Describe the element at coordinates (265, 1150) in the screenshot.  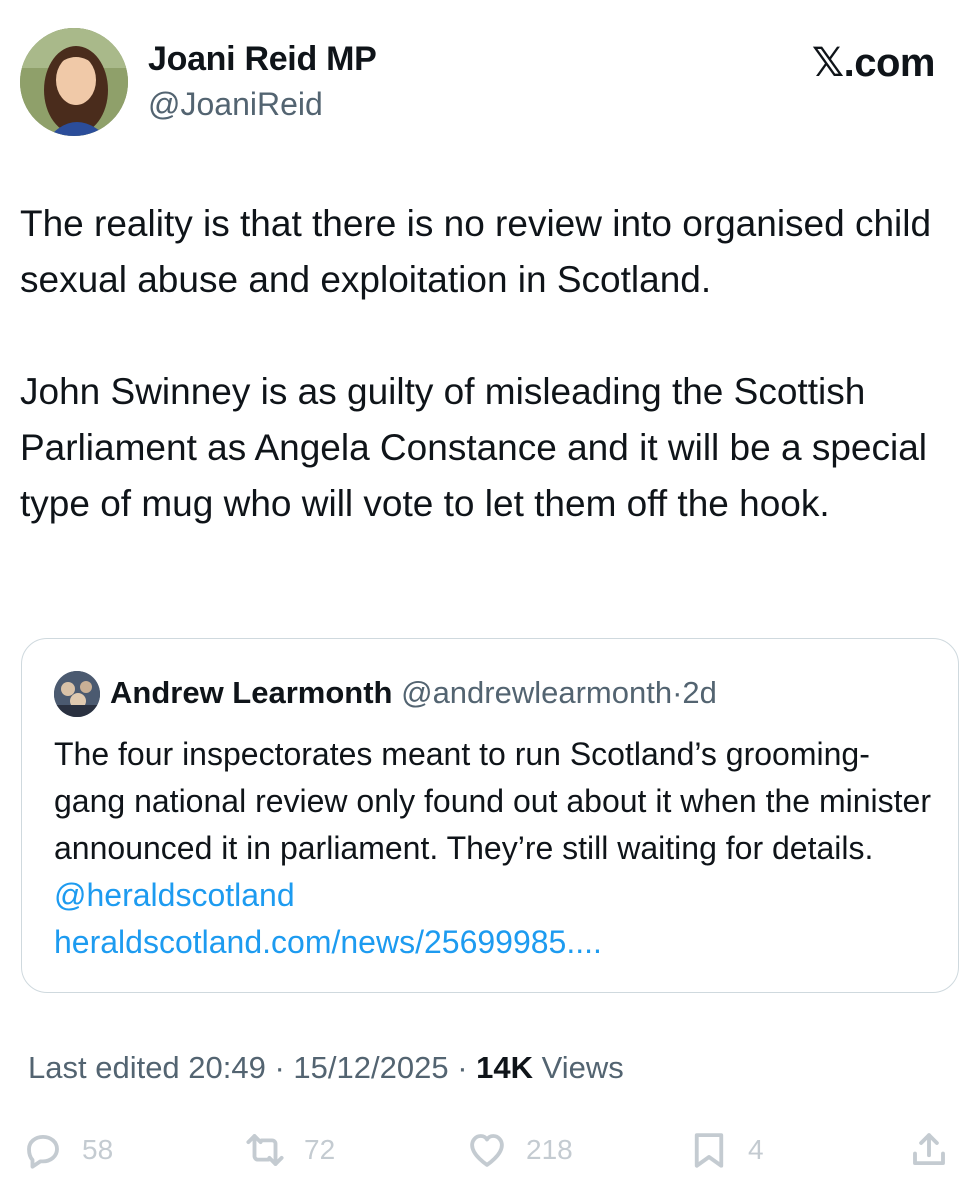
I see `repost-icon` at that location.